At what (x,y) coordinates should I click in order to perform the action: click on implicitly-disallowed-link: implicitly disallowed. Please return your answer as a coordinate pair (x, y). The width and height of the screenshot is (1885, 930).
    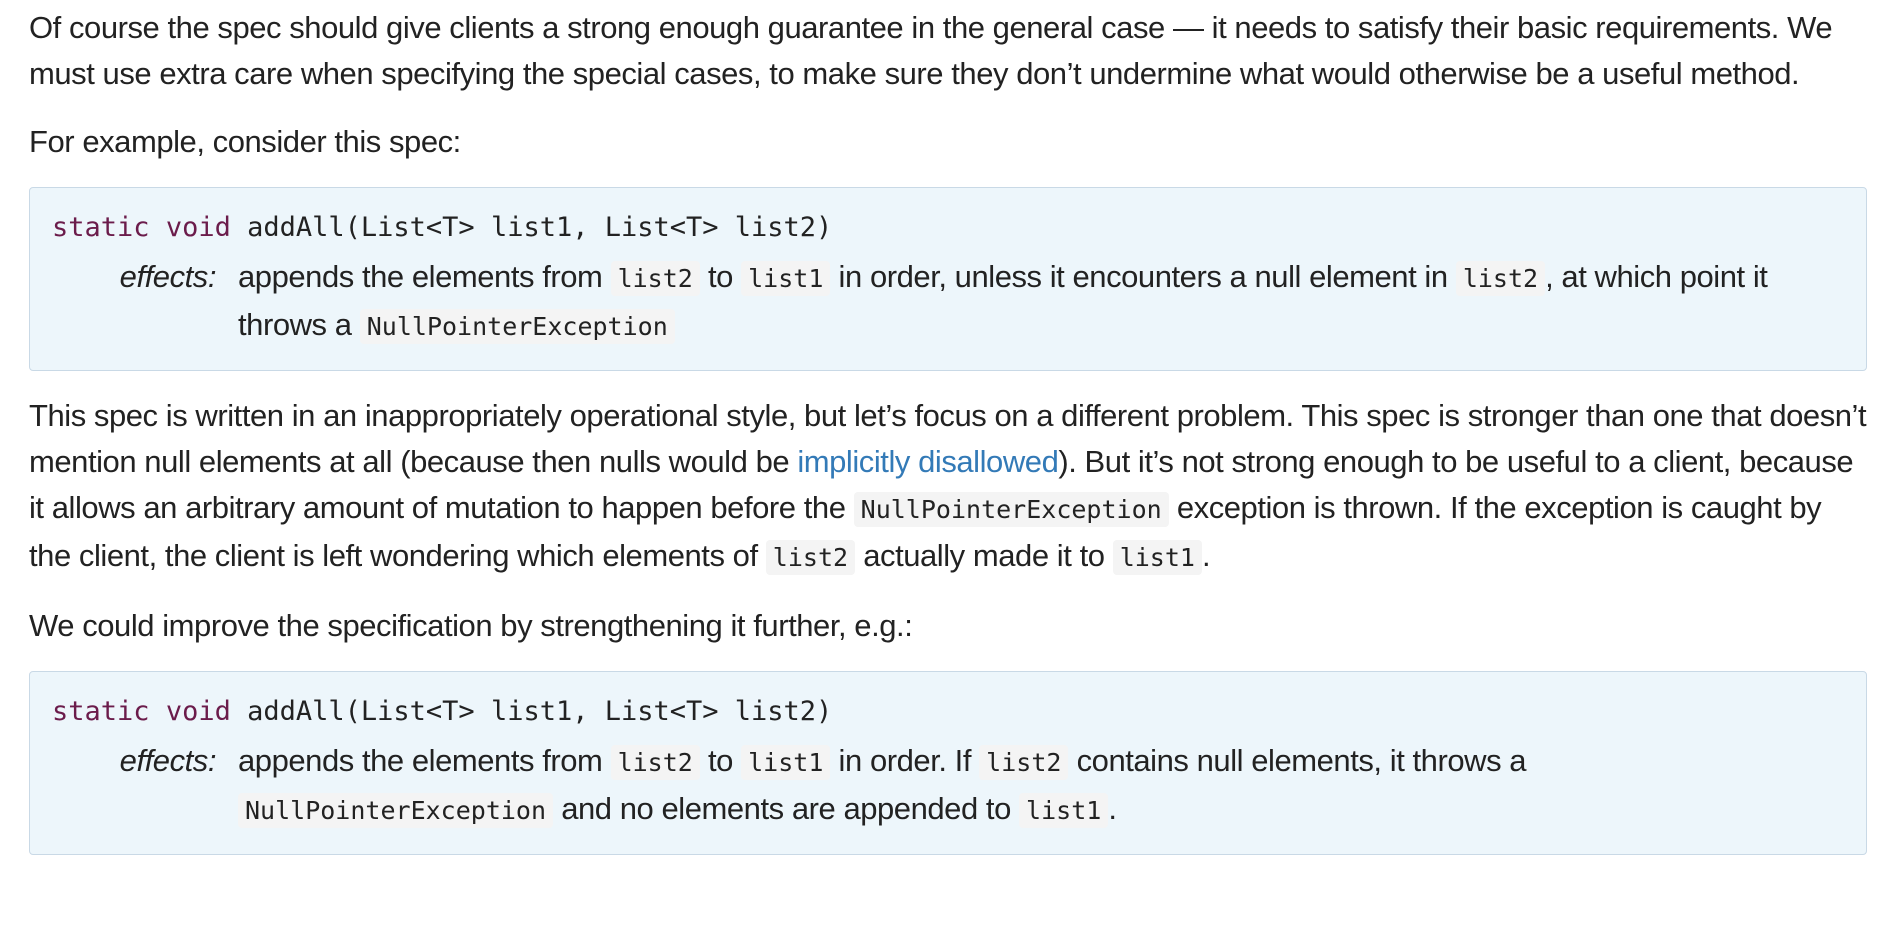
    Looking at the image, I should click on (927, 461).